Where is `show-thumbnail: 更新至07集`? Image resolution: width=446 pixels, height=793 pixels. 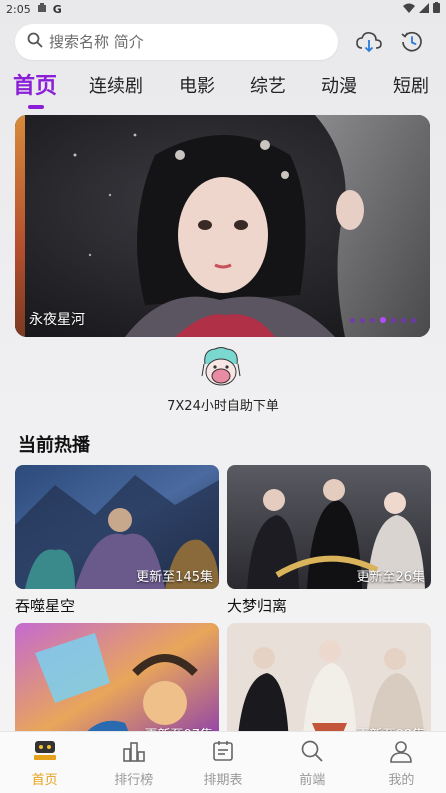
show-thumbnail: 更新至07集 is located at coordinates (117, 685).